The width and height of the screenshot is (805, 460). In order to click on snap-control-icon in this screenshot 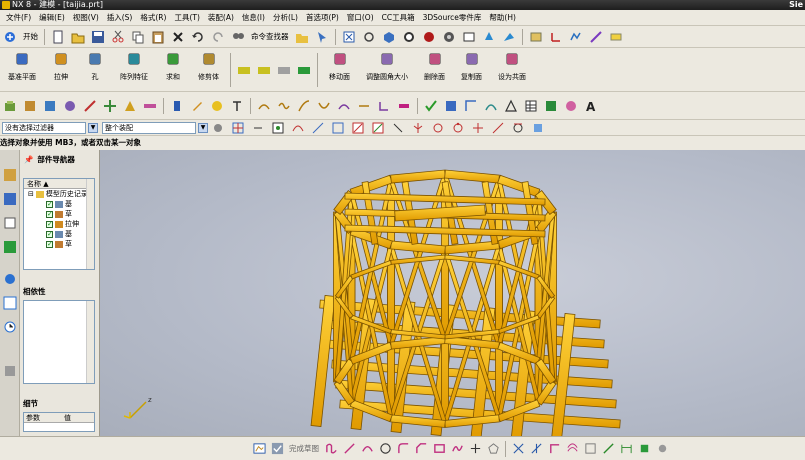, I will do `click(398, 128)`.